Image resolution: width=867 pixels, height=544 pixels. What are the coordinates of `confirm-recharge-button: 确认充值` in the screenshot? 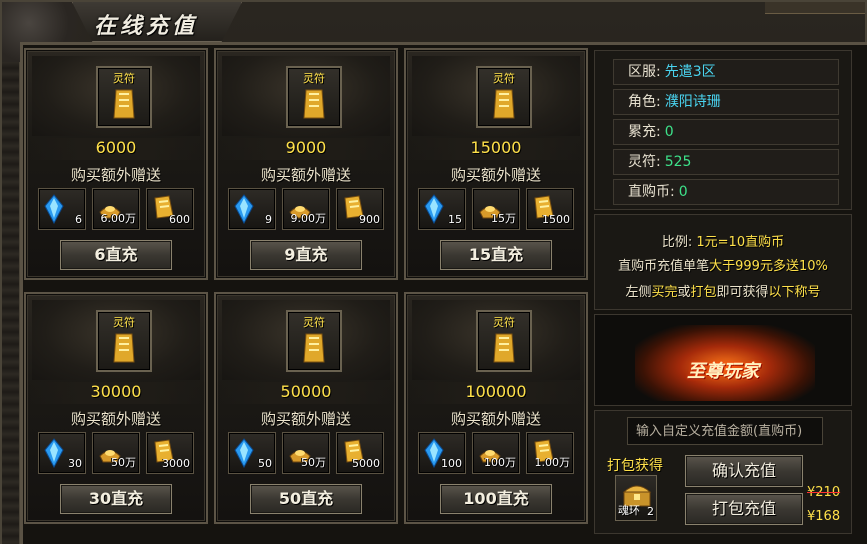 It's located at (744, 471).